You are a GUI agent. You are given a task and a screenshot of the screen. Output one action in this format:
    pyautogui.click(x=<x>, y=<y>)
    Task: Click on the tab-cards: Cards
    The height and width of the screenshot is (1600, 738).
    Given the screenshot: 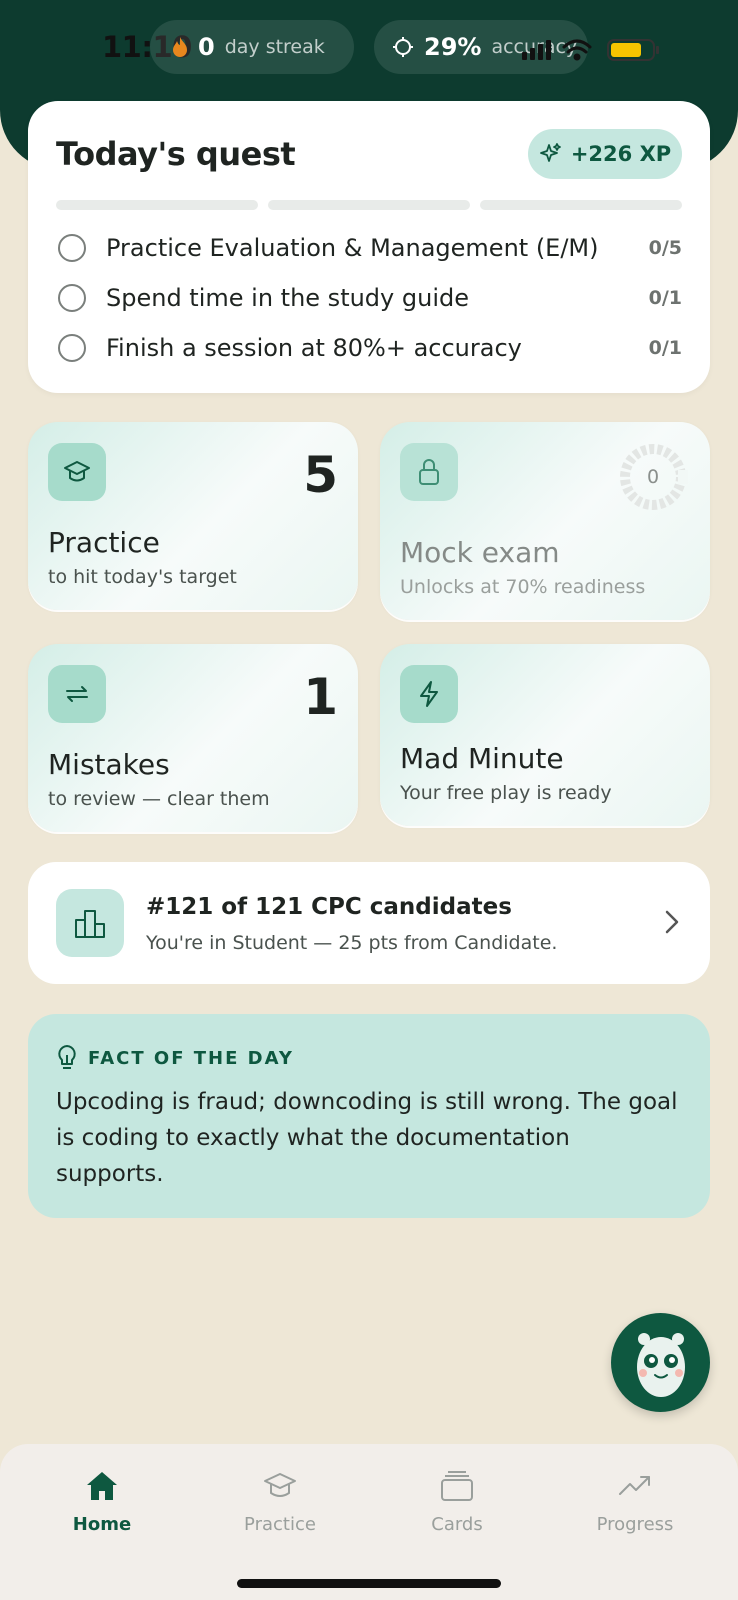 What is the action you would take?
    pyautogui.click(x=457, y=1506)
    